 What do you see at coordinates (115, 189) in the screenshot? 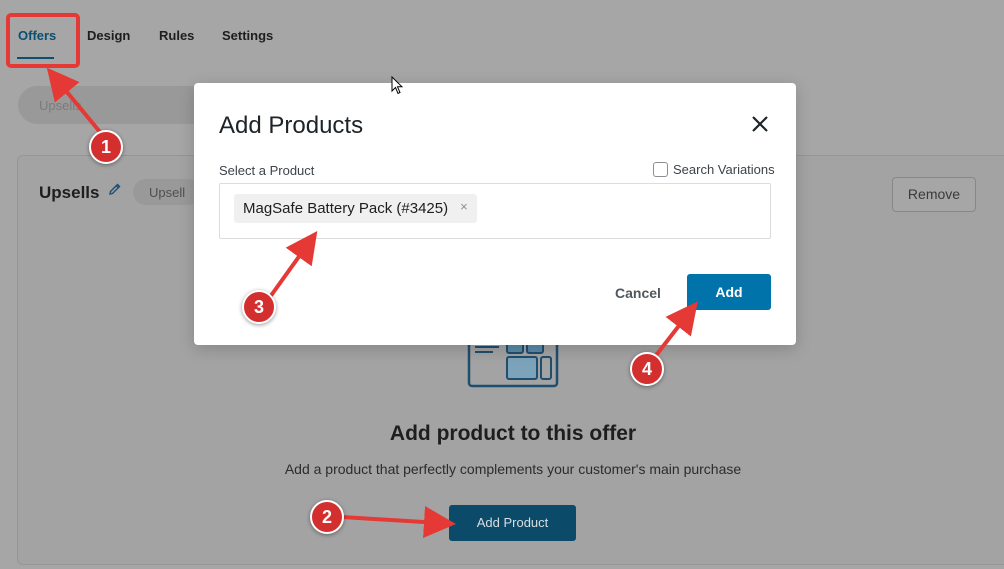
I see `pencil-icon` at bounding box center [115, 189].